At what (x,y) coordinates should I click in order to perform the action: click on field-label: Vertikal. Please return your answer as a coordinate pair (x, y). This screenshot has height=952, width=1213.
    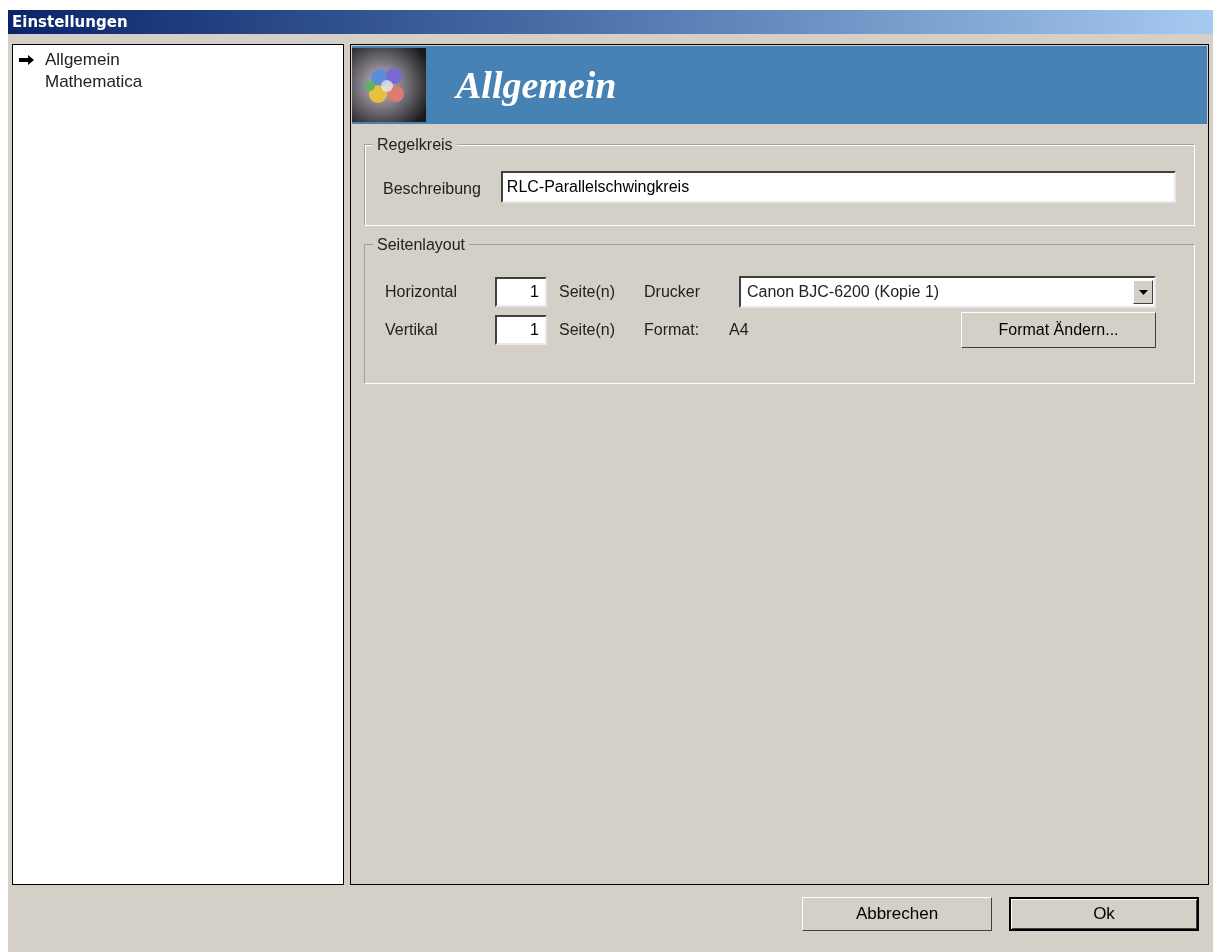
    Looking at the image, I should click on (412, 330).